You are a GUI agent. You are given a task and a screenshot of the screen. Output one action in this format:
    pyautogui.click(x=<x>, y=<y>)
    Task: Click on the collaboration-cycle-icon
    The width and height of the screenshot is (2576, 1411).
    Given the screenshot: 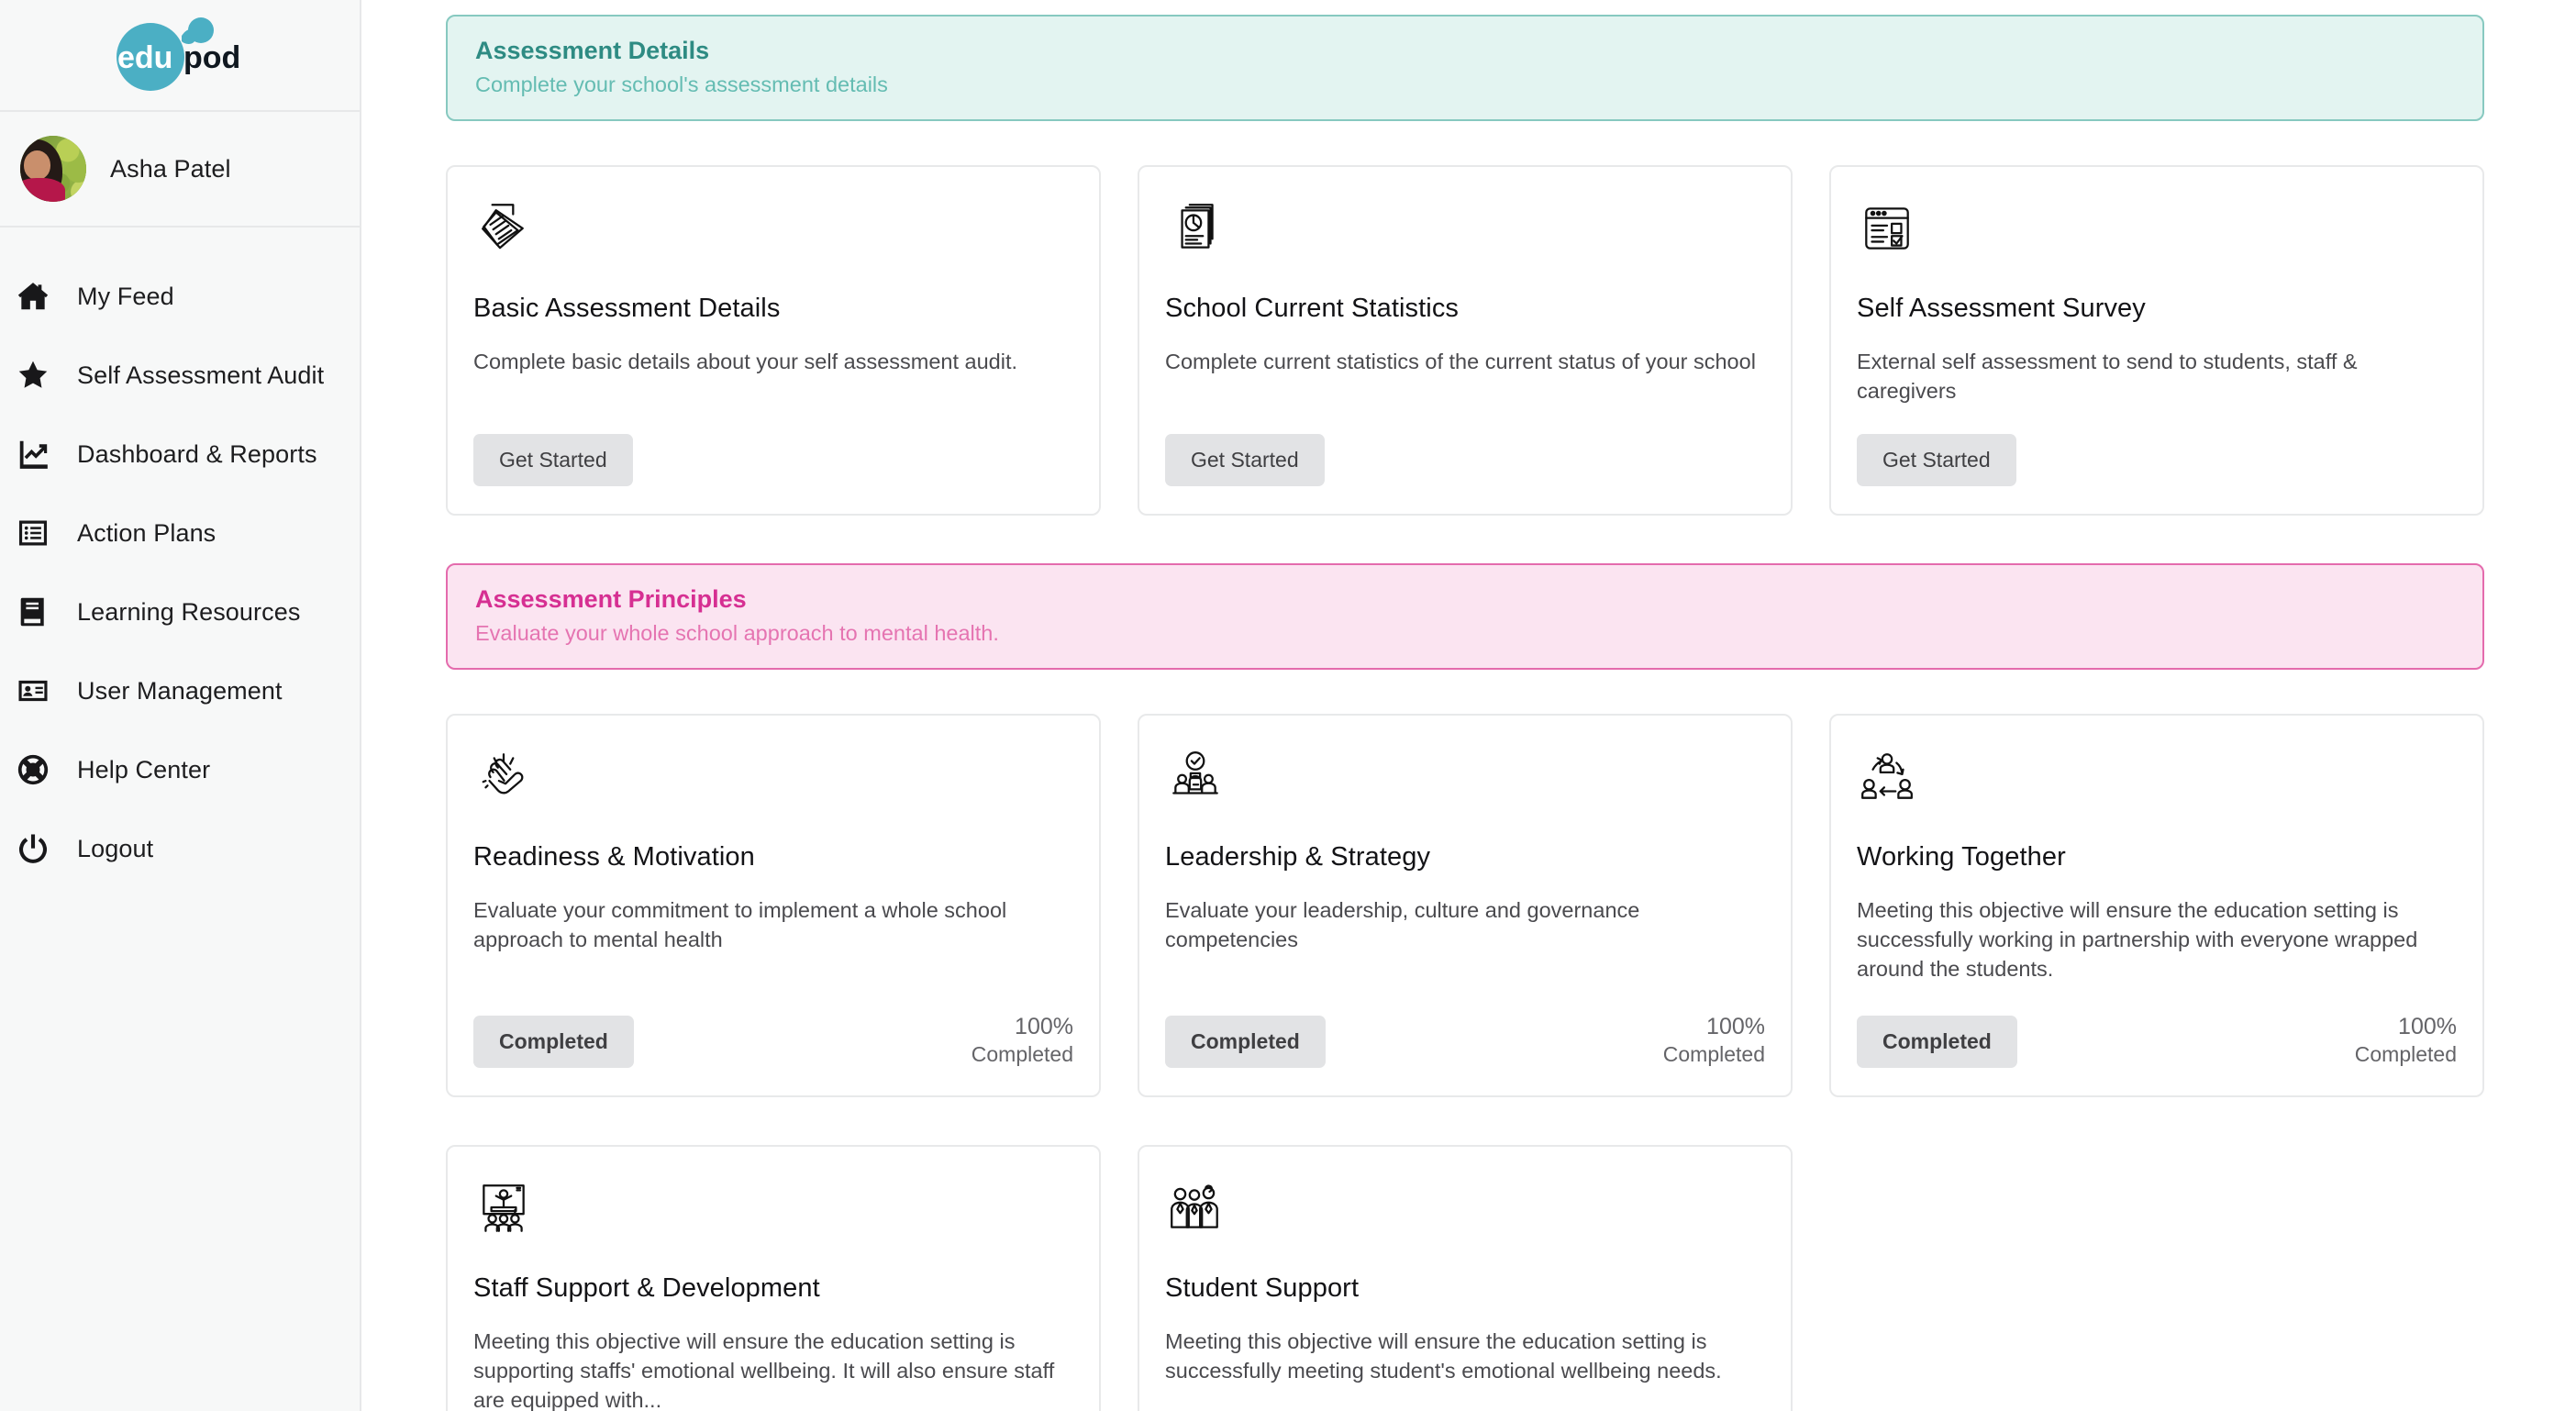 What is the action you would take?
    pyautogui.click(x=2157, y=784)
    